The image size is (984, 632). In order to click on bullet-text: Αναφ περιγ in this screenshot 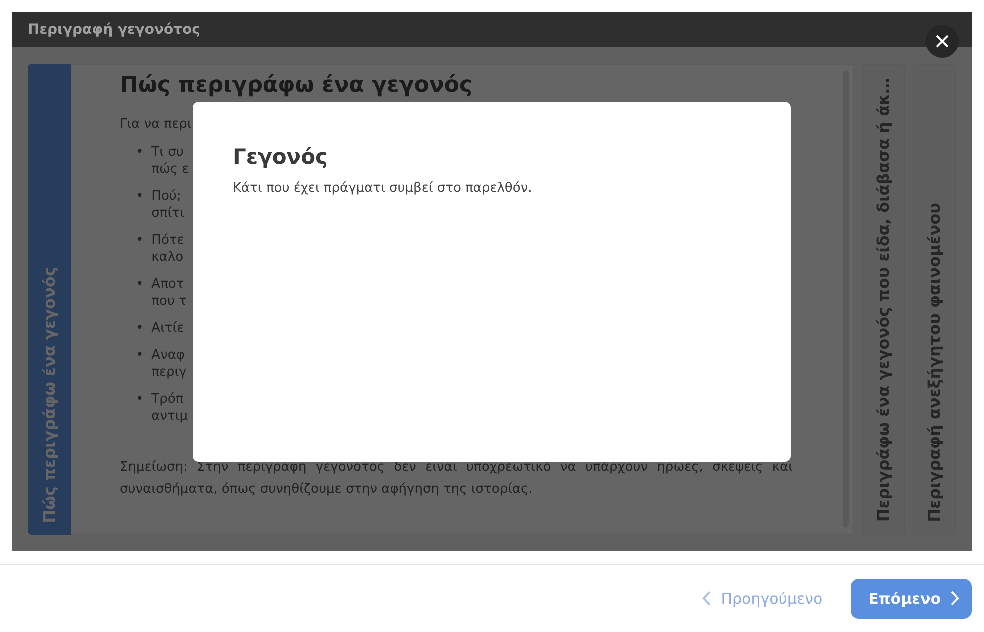, I will do `click(169, 364)`.